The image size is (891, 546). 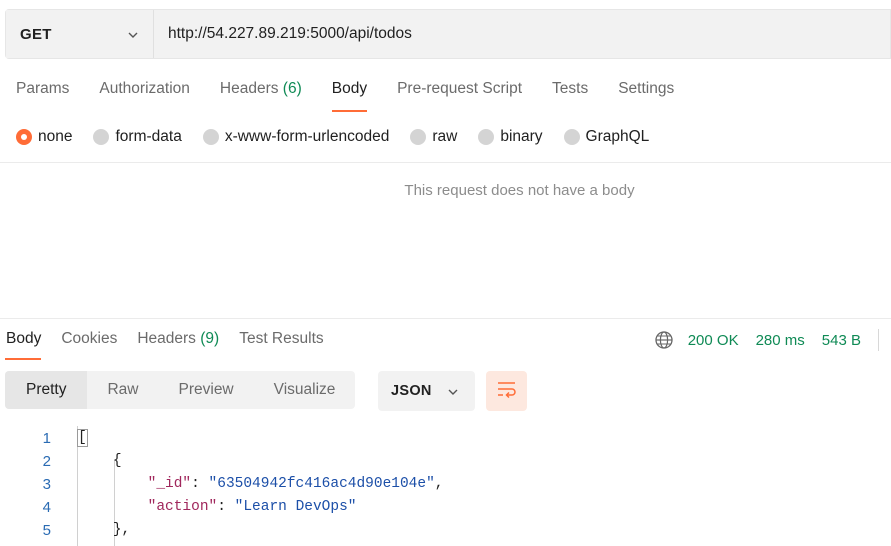 What do you see at coordinates (178, 341) in the screenshot?
I see `response-tab-headers: Headers (9)` at bounding box center [178, 341].